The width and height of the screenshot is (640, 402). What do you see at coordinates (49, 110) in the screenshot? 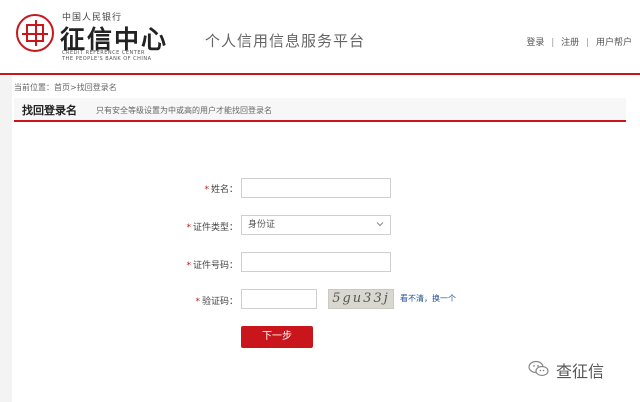
I see `page-title: 找回登录名` at bounding box center [49, 110].